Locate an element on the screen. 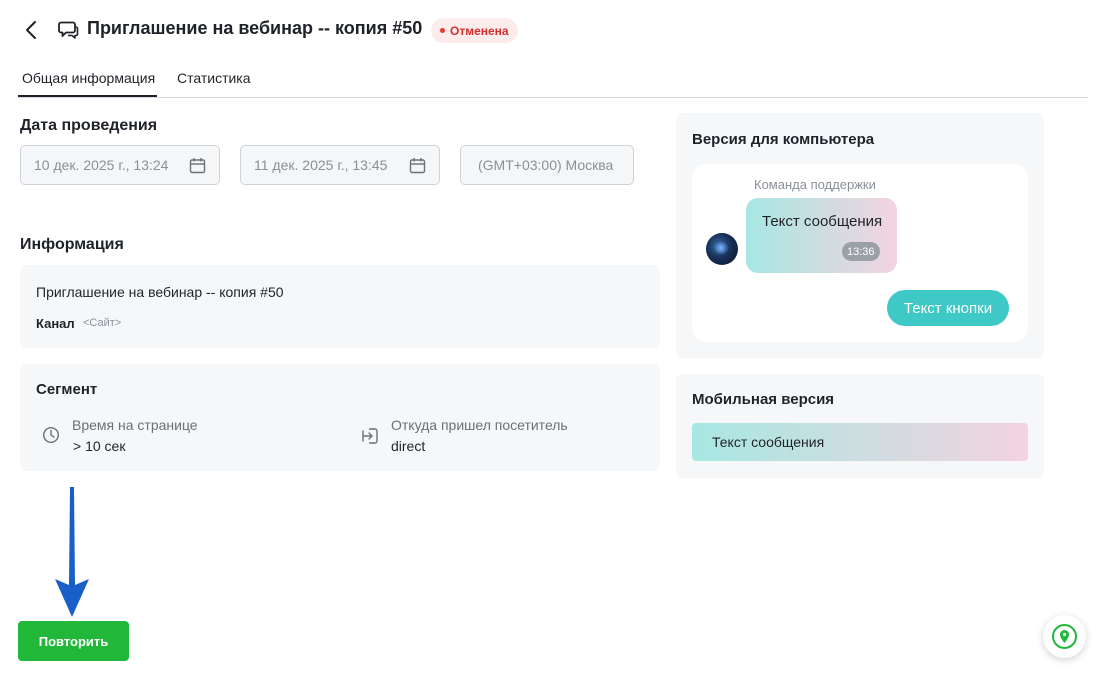 This screenshot has height=674, width=1101. end-date-value: 11 дек. 2025 г., 13:45 is located at coordinates (321, 165).